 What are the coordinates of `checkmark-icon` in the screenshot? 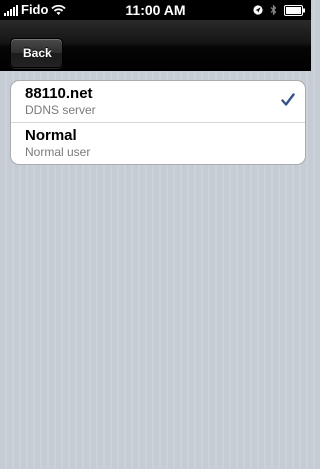 It's located at (288, 100).